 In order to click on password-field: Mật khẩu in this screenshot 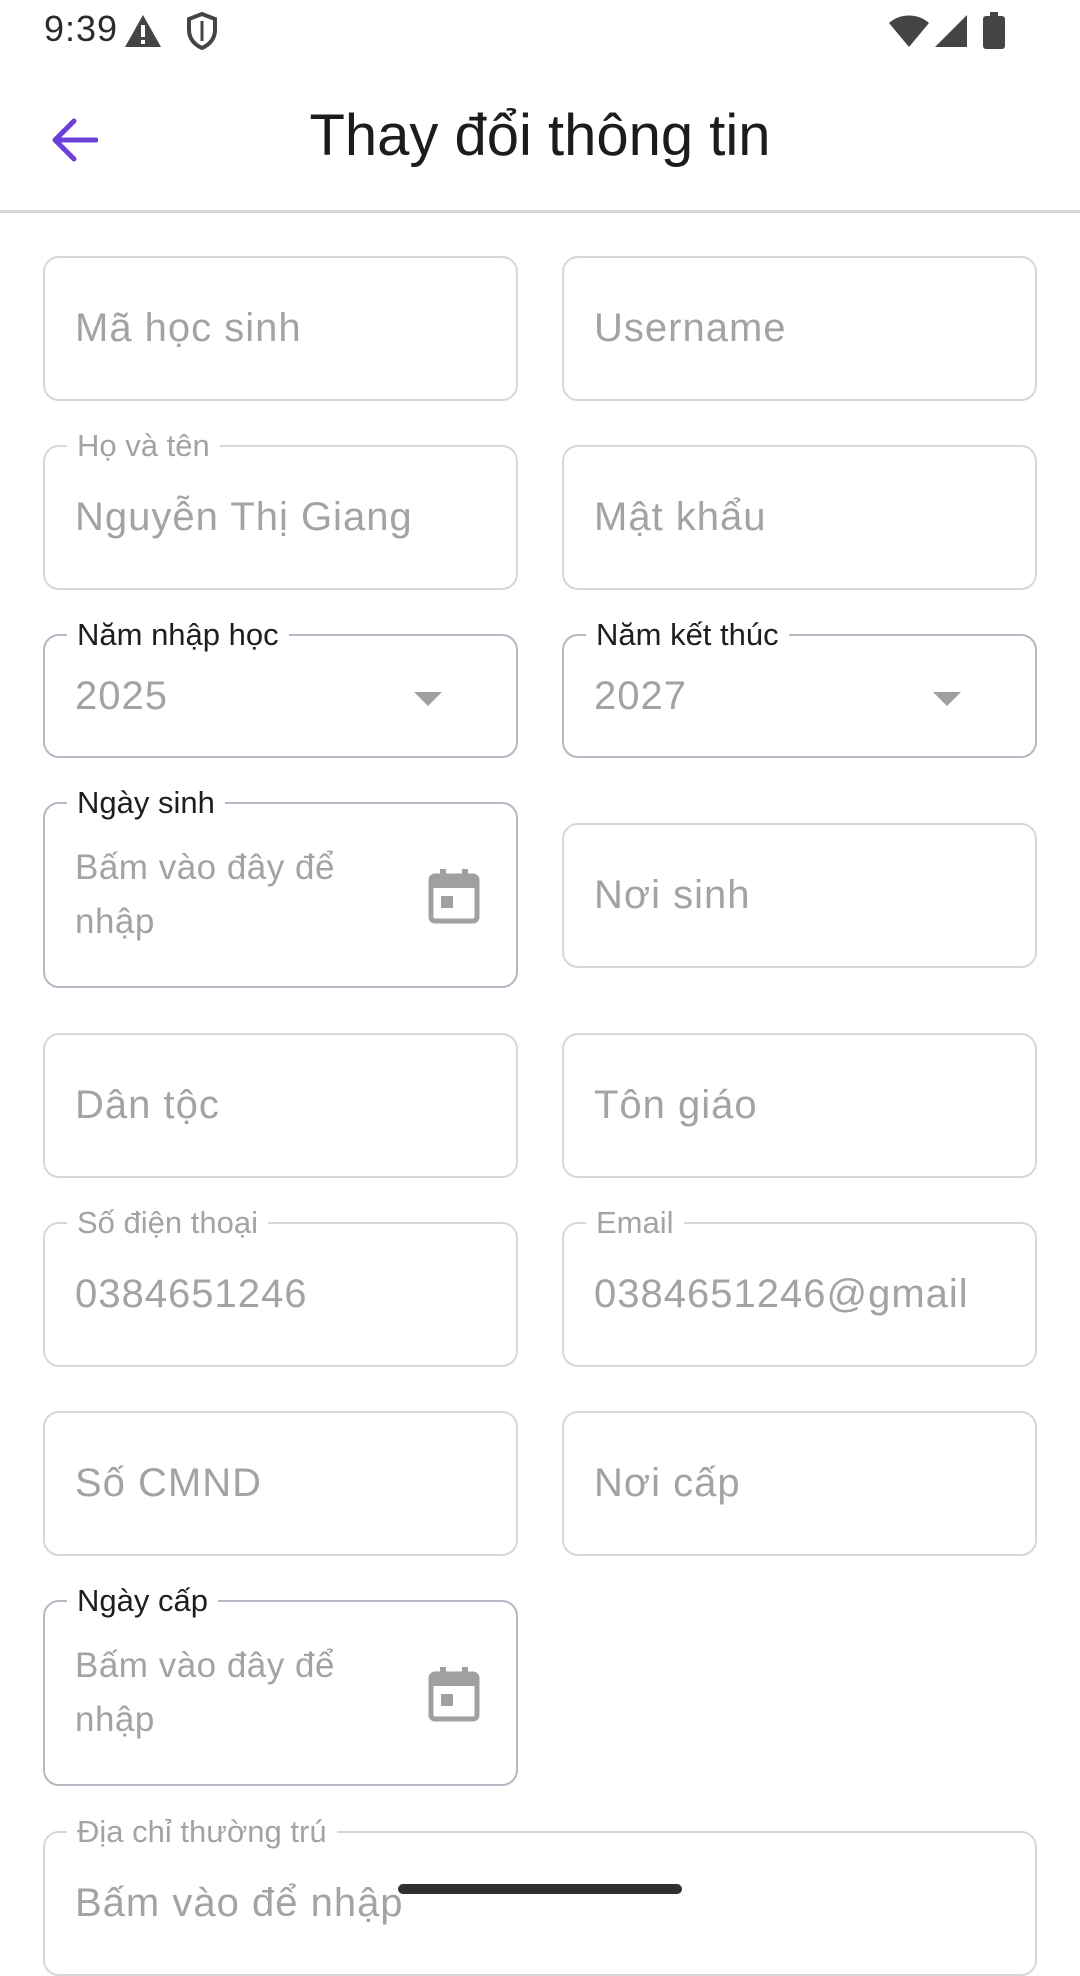, I will do `click(799, 517)`.